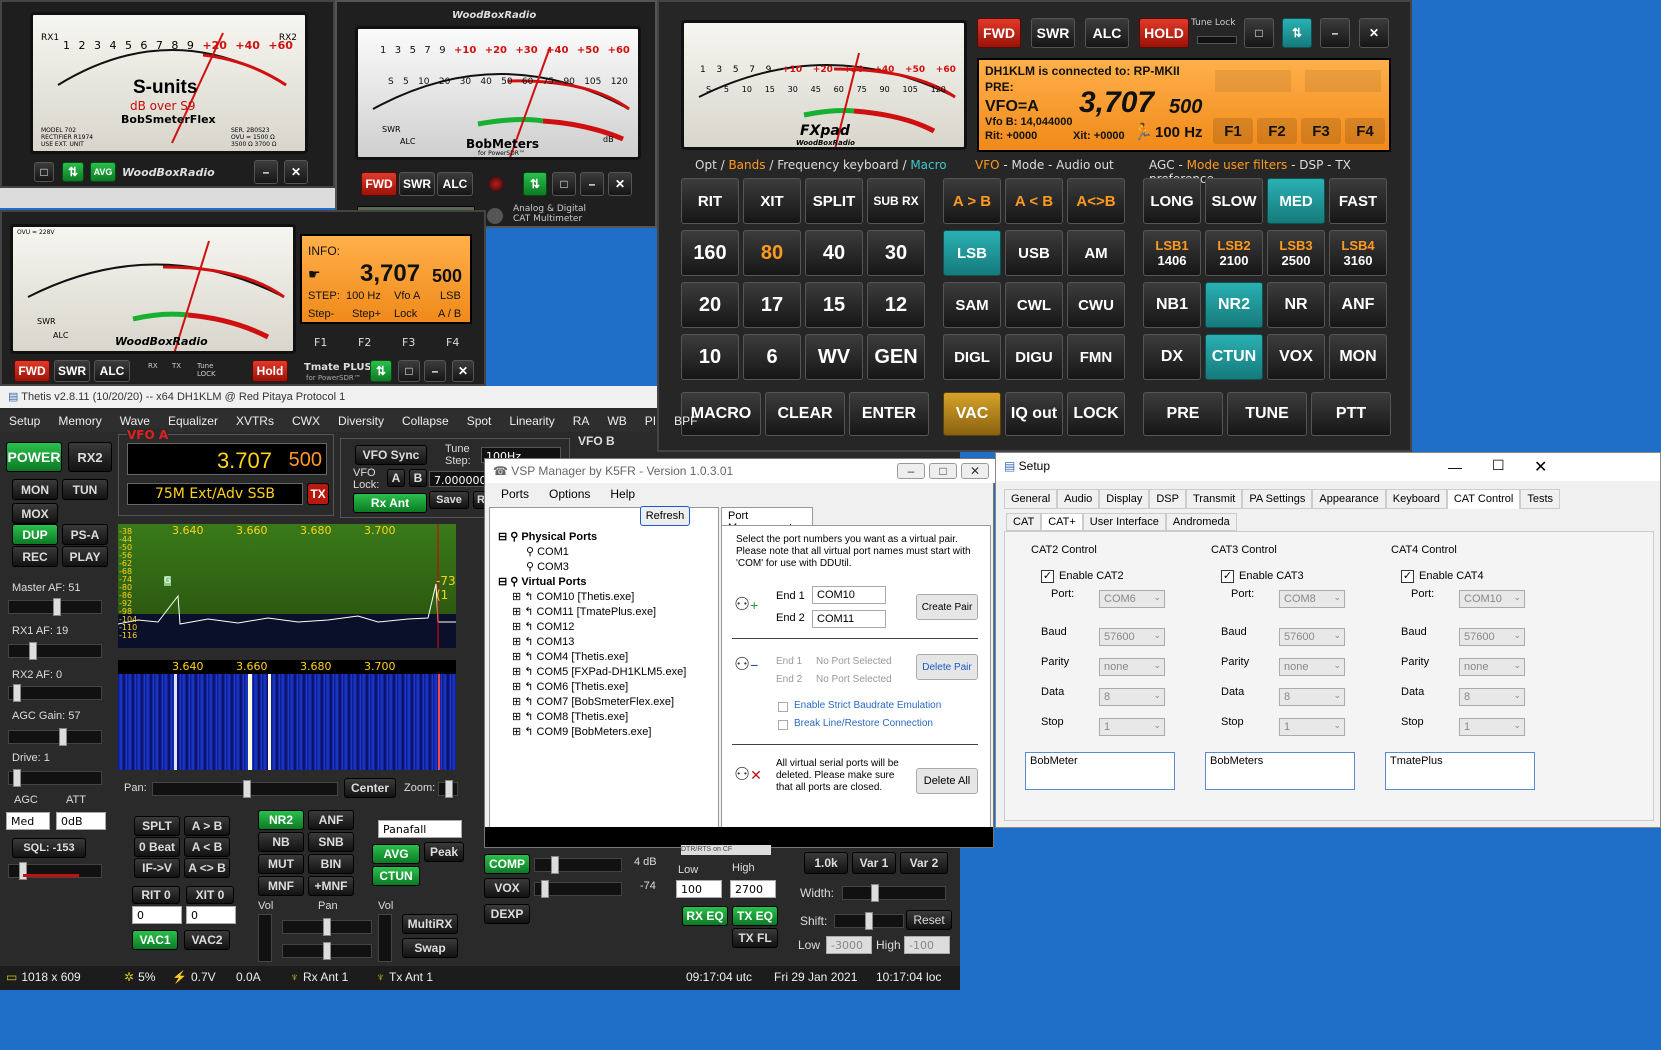 The width and height of the screenshot is (1661, 1050). What do you see at coordinates (1297, 33) in the screenshot?
I see `fxpad-swap-button: ⇅` at bounding box center [1297, 33].